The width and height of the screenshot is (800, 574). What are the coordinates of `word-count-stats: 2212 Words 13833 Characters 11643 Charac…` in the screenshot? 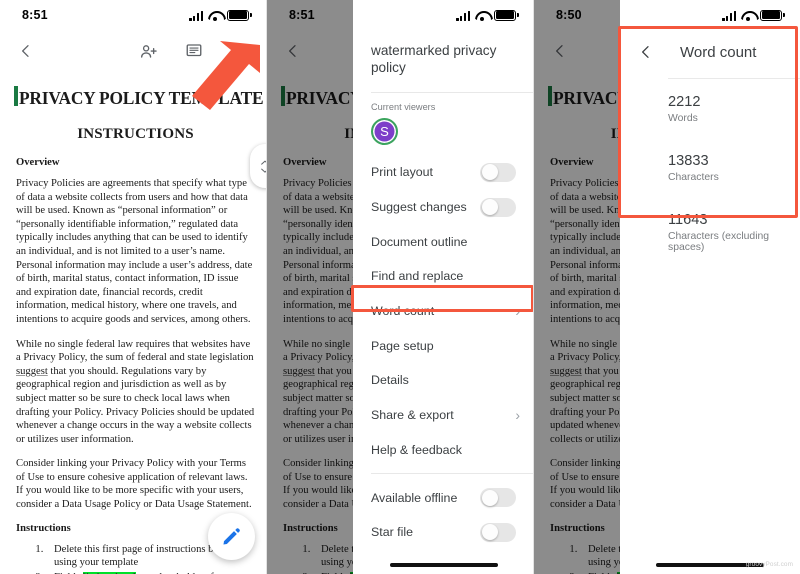 It's located at (710, 166).